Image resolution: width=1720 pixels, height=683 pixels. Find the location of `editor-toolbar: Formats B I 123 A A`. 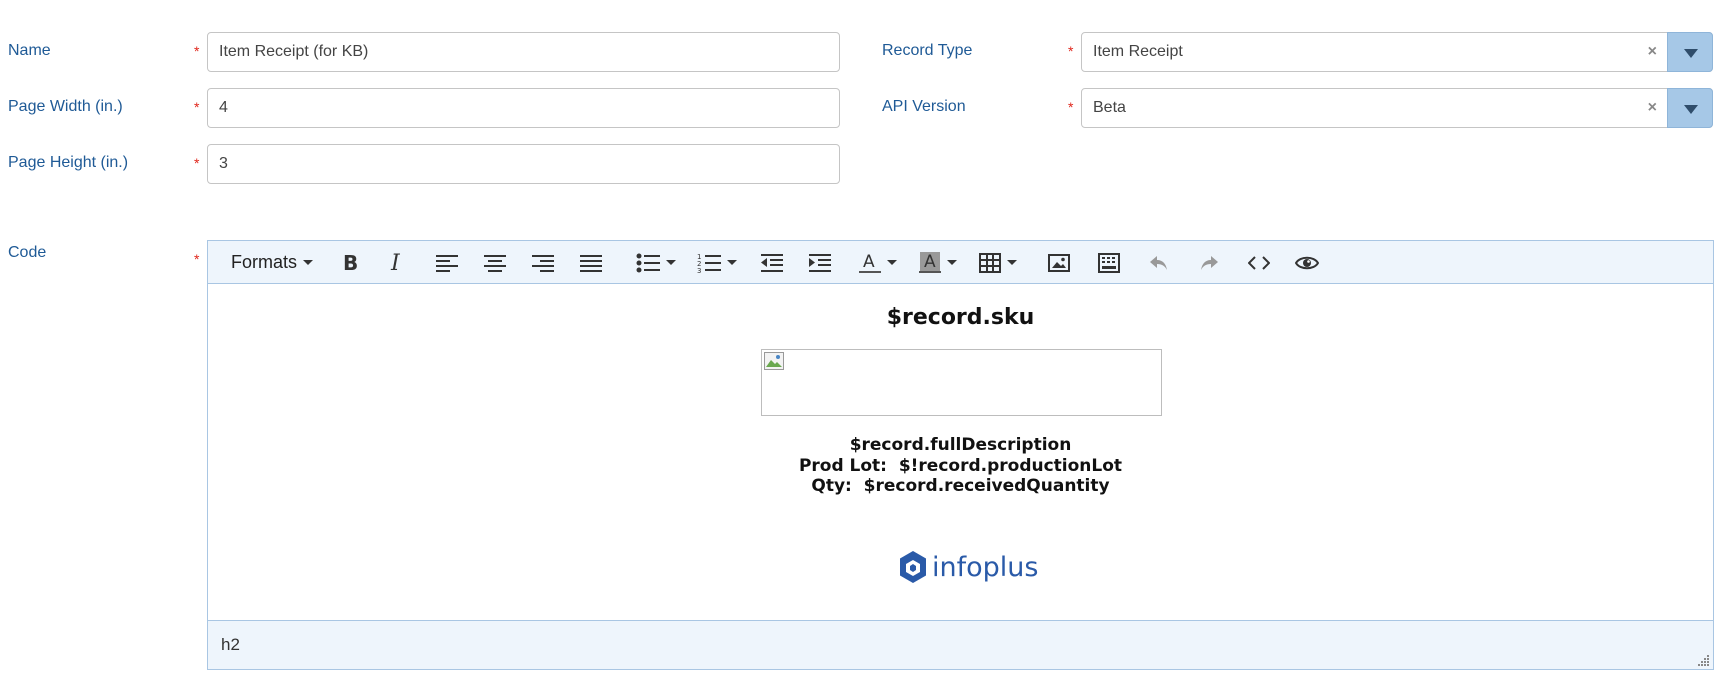

editor-toolbar: Formats B I 123 A A is located at coordinates (960, 262).